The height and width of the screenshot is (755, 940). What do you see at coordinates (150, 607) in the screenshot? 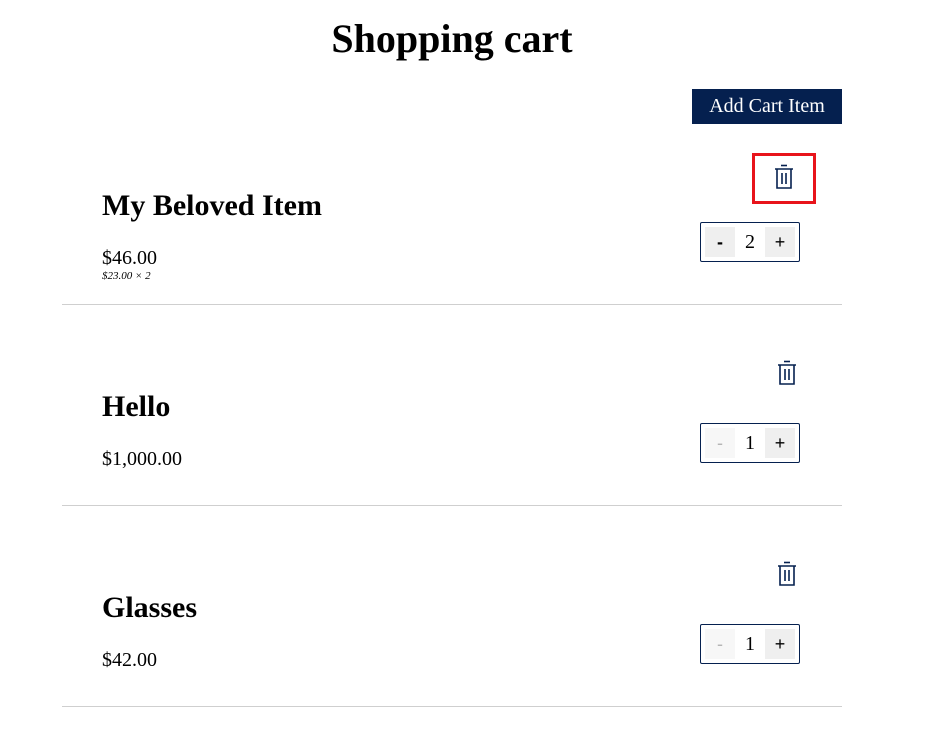
I see `item-name: Glasses` at bounding box center [150, 607].